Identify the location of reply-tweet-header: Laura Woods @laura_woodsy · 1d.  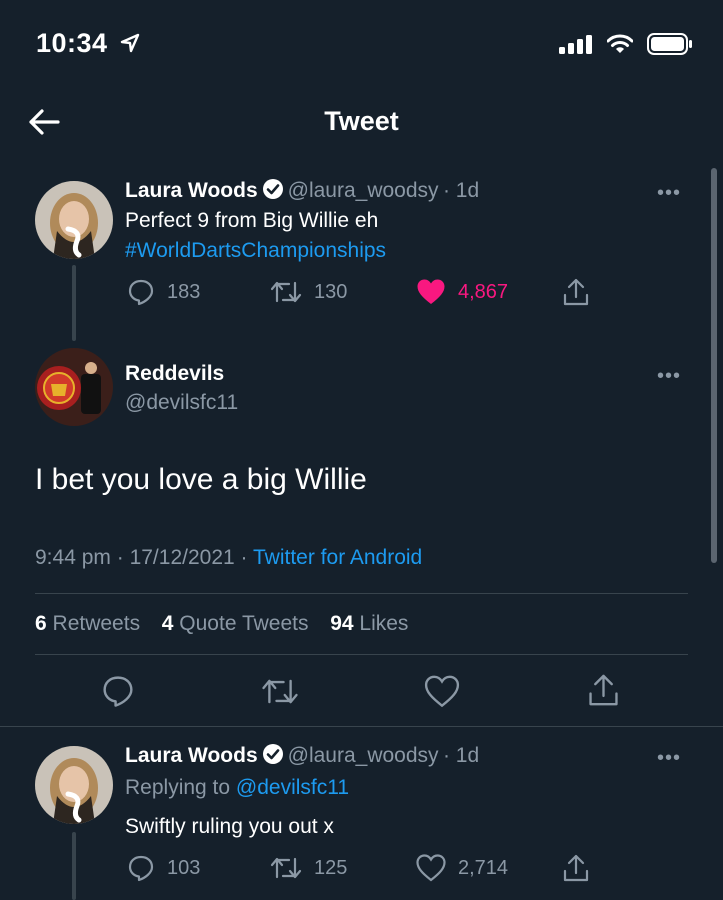
(302, 755).